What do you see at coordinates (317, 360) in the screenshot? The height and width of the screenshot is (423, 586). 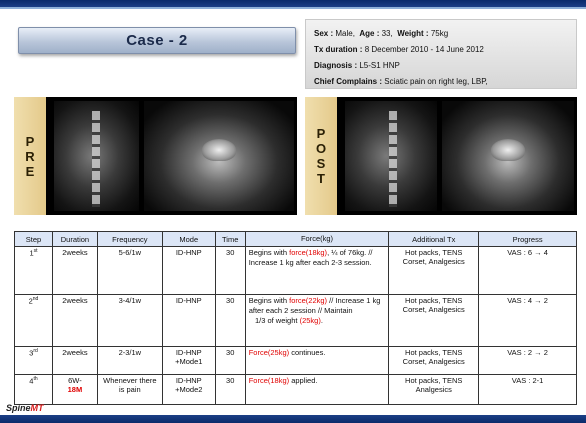 I see `force-cell: Force(25kg) continues.` at bounding box center [317, 360].